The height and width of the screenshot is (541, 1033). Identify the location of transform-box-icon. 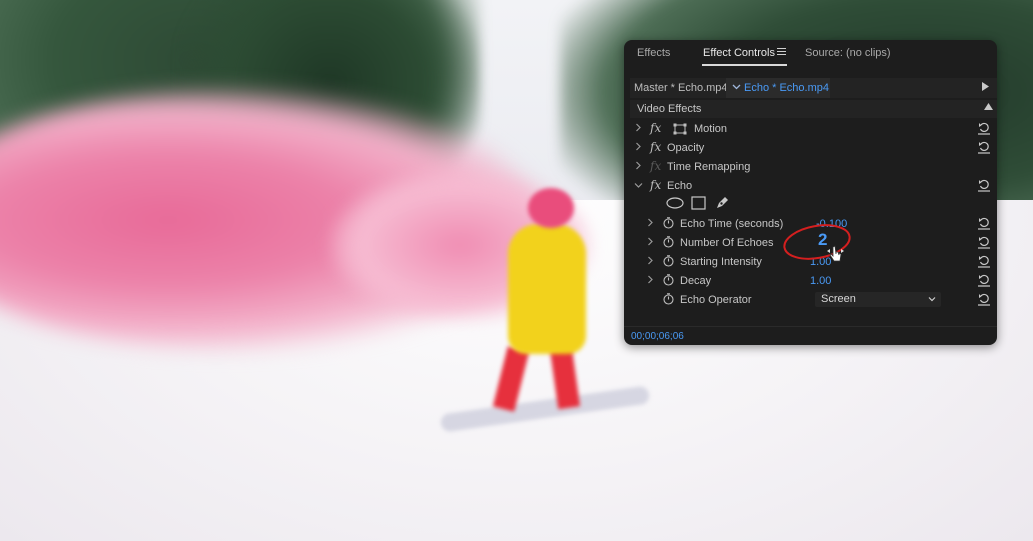
(680, 130).